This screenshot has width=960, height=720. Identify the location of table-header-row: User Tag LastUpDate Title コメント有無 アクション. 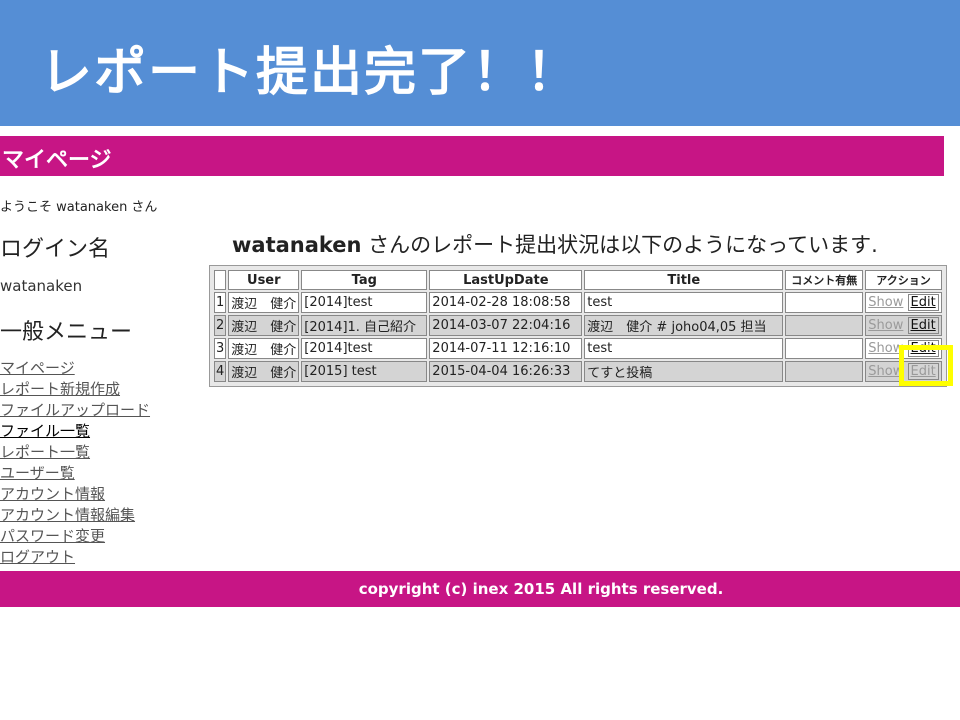
(578, 280).